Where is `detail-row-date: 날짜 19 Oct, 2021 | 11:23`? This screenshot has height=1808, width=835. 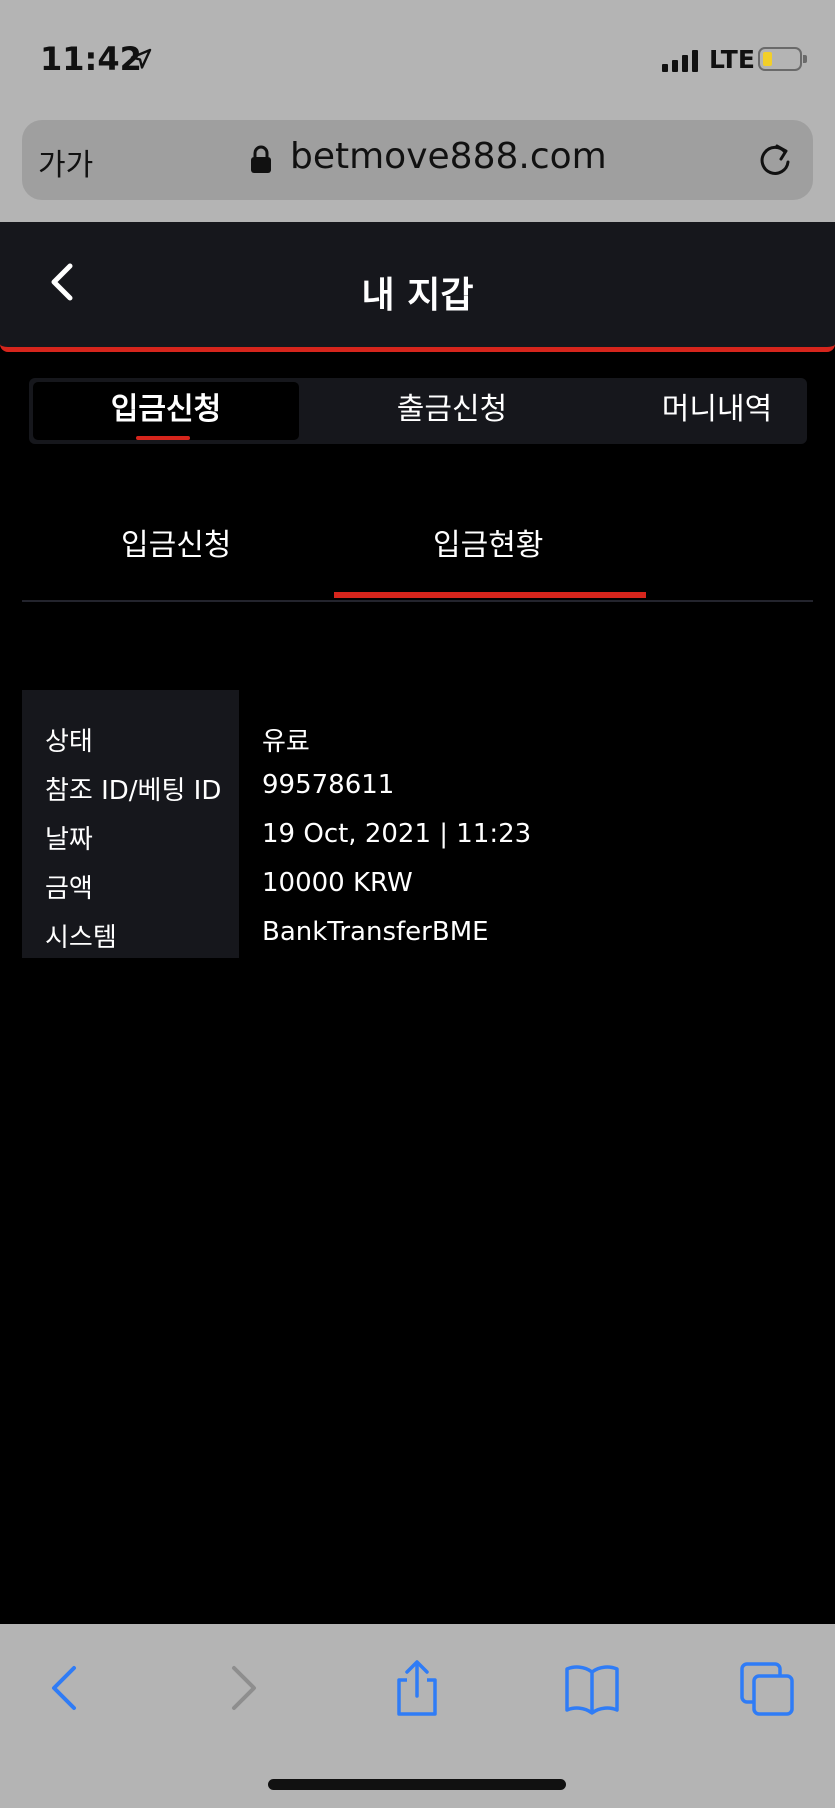
detail-row-date: 날짜 19 Oct, 2021 | 11:23 is located at coordinates (322, 835).